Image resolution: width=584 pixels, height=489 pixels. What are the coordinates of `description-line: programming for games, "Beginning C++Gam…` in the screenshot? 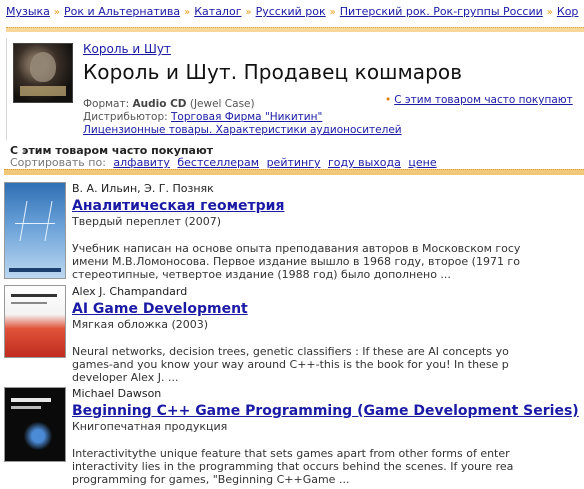 It's located at (211, 479).